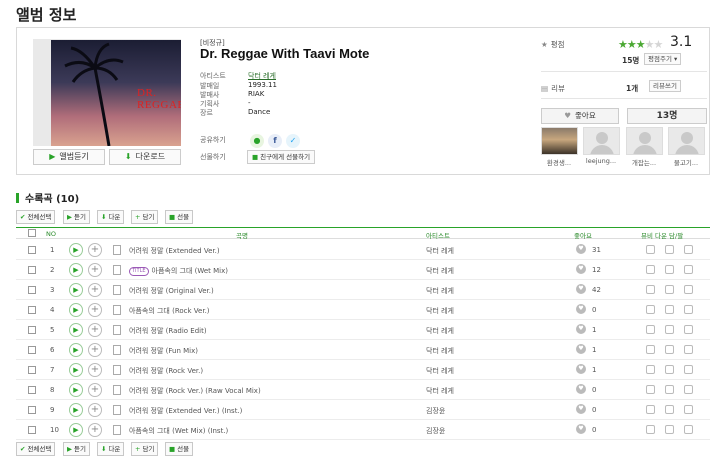 The image size is (720, 458). Describe the element at coordinates (665, 86) in the screenshot. I see `write-review-button: 리뷰쓰기` at that location.